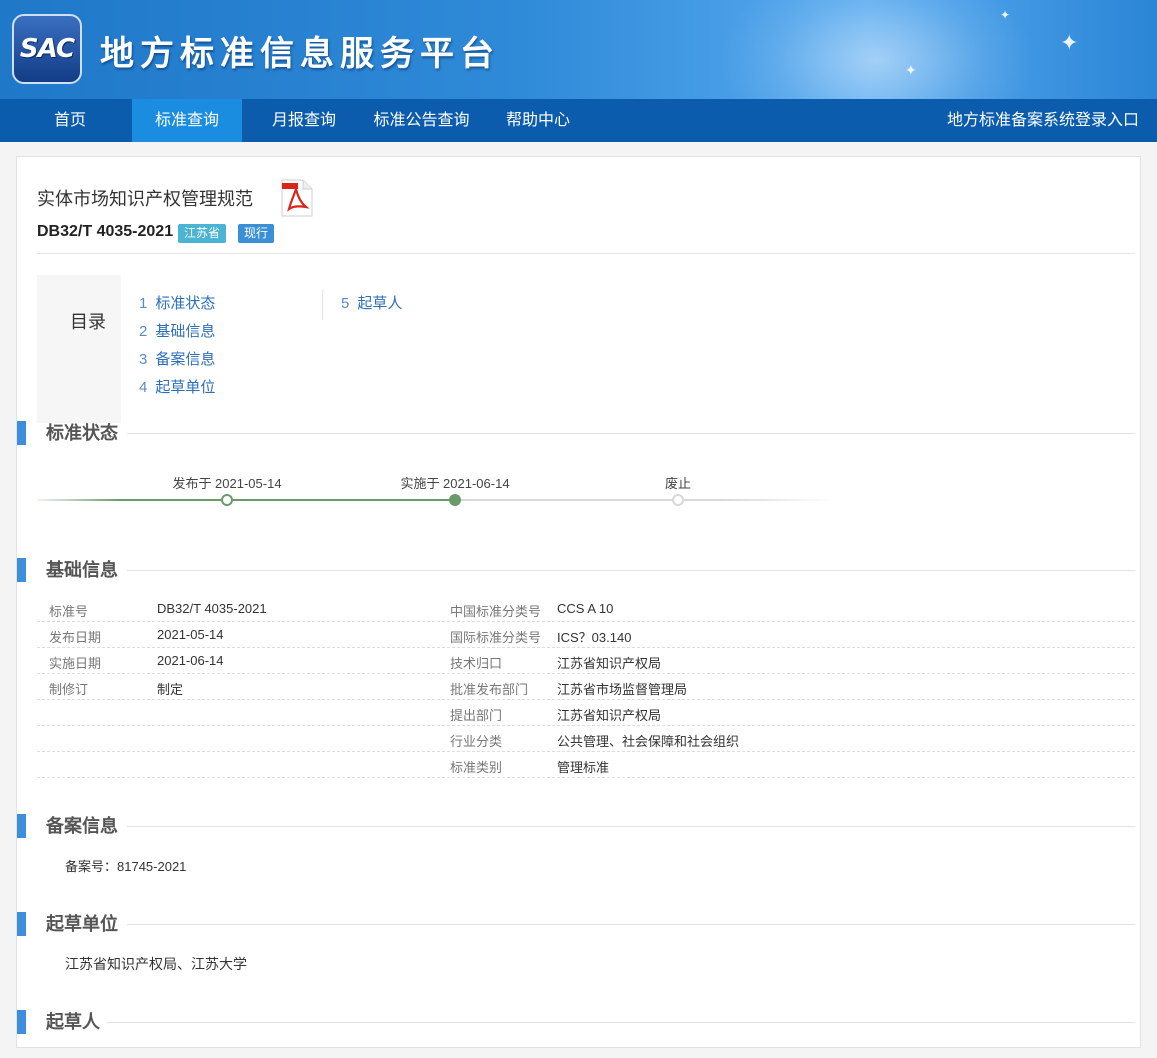  I want to click on status-badge: 现行, so click(256, 233).